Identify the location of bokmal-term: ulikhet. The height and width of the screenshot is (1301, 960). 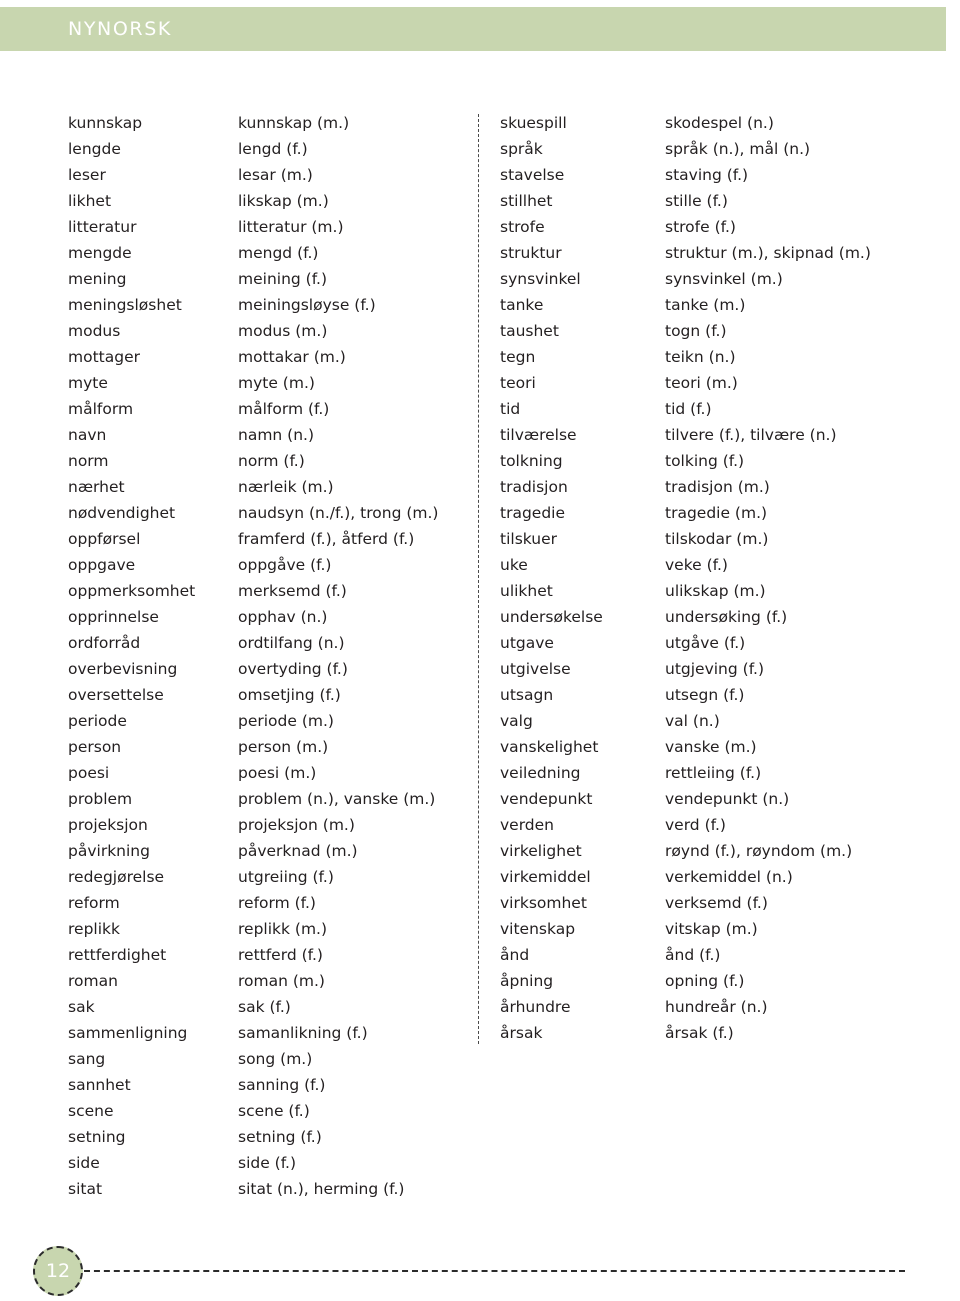
(526, 591).